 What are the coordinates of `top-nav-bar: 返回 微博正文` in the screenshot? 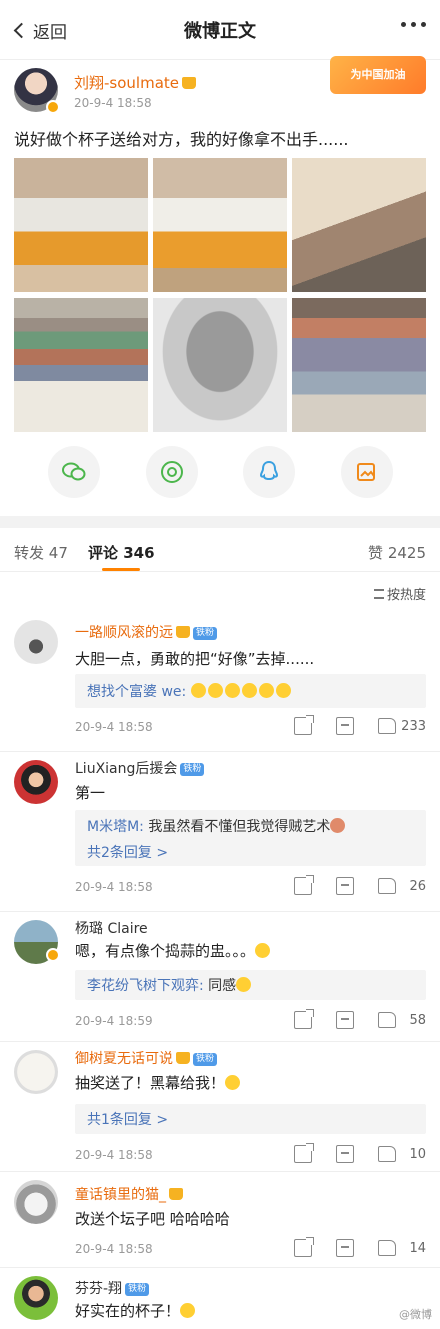 It's located at (220, 30).